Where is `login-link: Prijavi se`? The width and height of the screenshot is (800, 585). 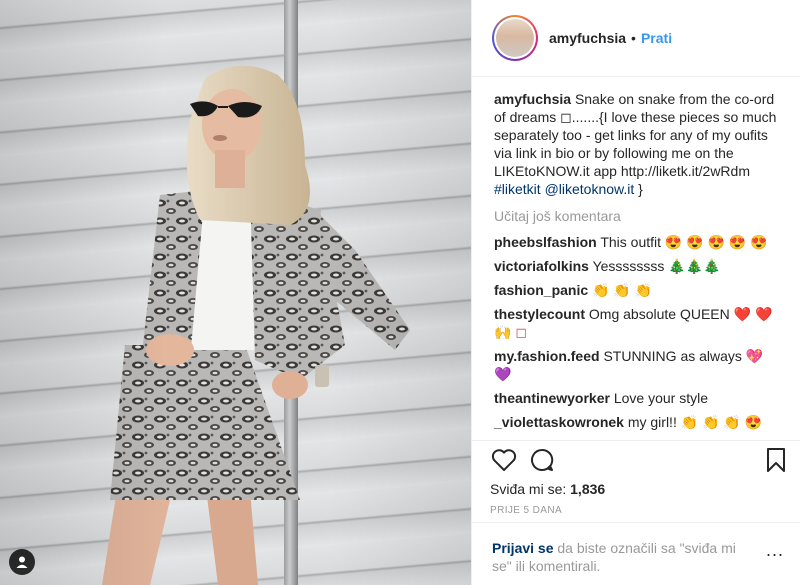 login-link: Prijavi se is located at coordinates (523, 548).